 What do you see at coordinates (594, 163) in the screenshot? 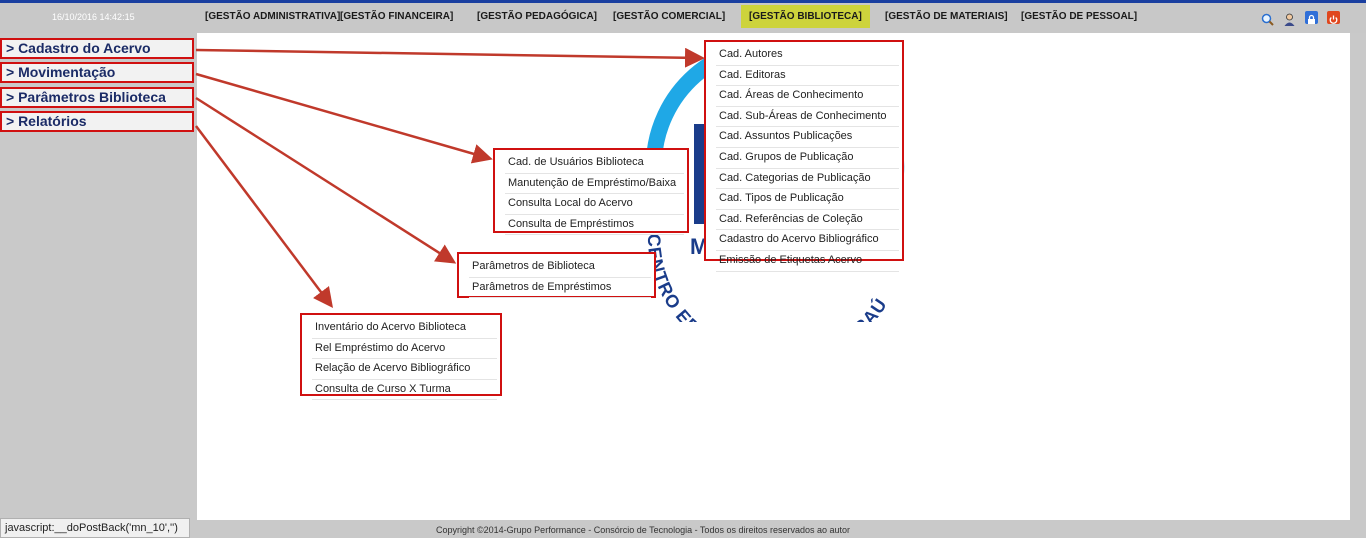
I see `menu-item-cad-usuarios-biblioteca: Cad. de Usuários Biblioteca` at bounding box center [594, 163].